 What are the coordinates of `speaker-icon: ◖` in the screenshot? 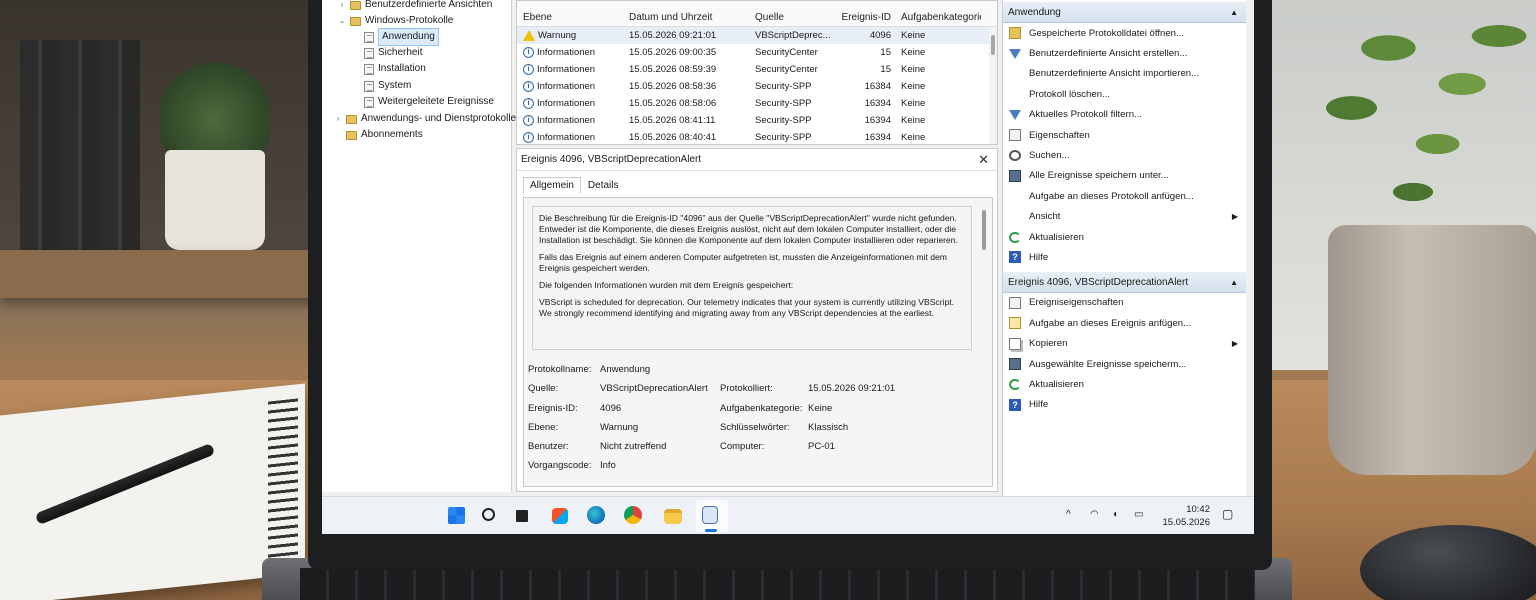 It's located at (1115, 514).